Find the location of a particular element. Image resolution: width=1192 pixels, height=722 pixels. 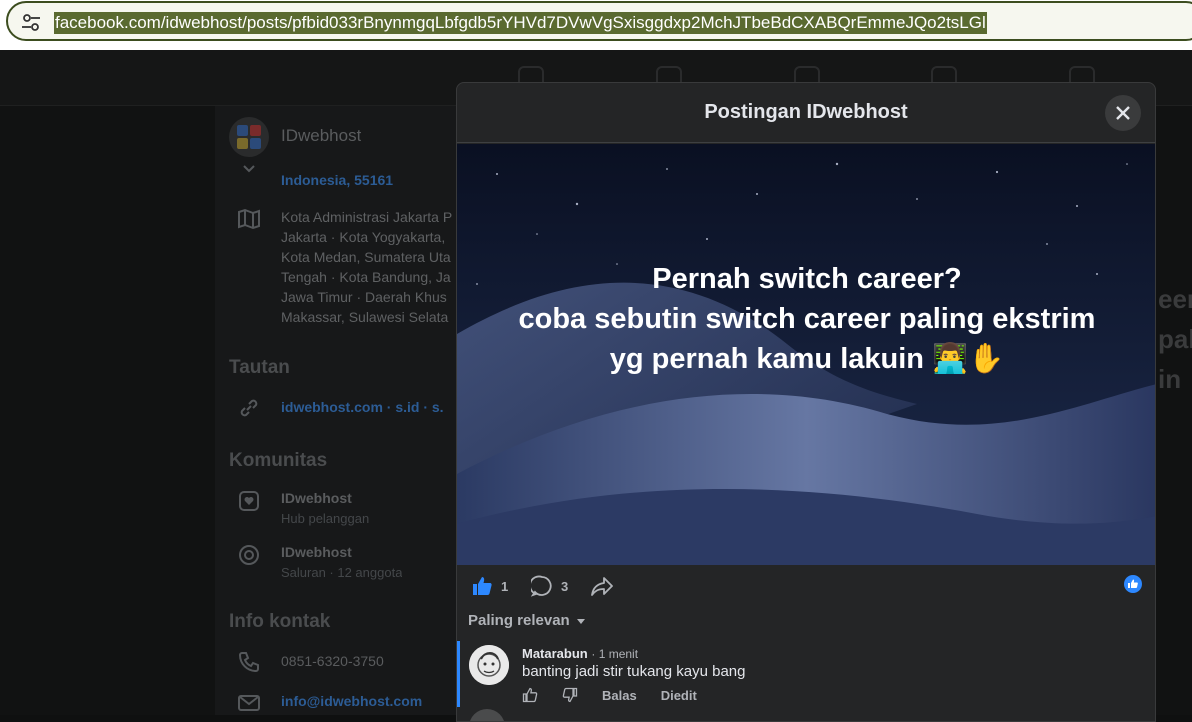

location-line: Jakarta · Kota Yogyakarta, is located at coordinates (363, 237).